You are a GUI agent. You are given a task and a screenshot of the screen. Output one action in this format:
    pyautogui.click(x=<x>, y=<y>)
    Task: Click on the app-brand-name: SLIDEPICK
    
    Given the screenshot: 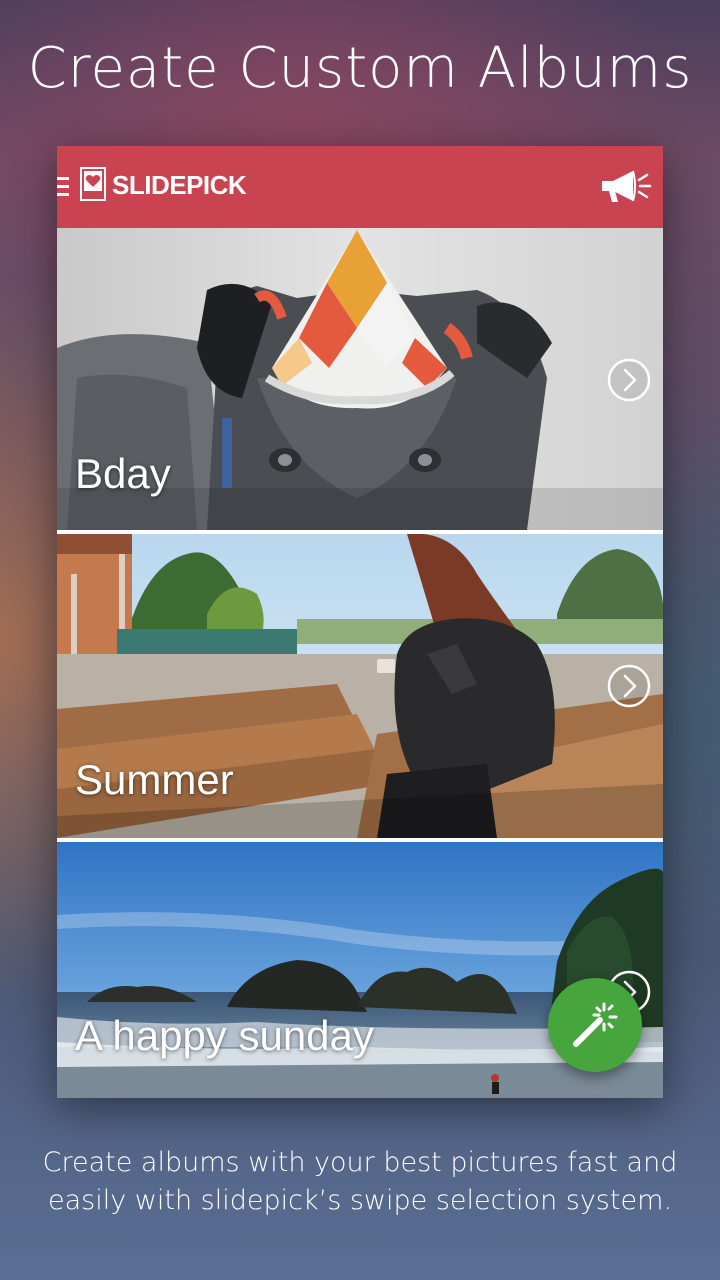 What is the action you would take?
    pyautogui.click(x=179, y=185)
    